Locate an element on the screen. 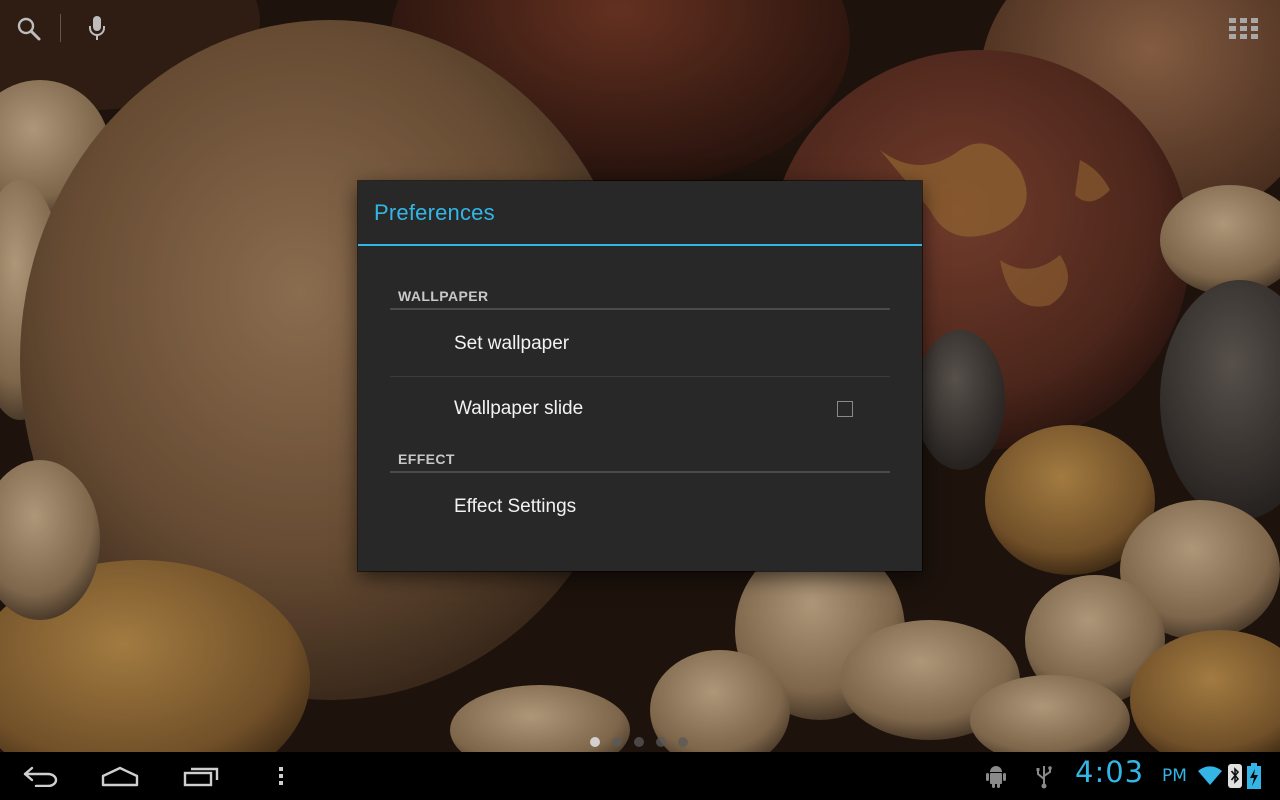  back-icon is located at coordinates (40, 776).